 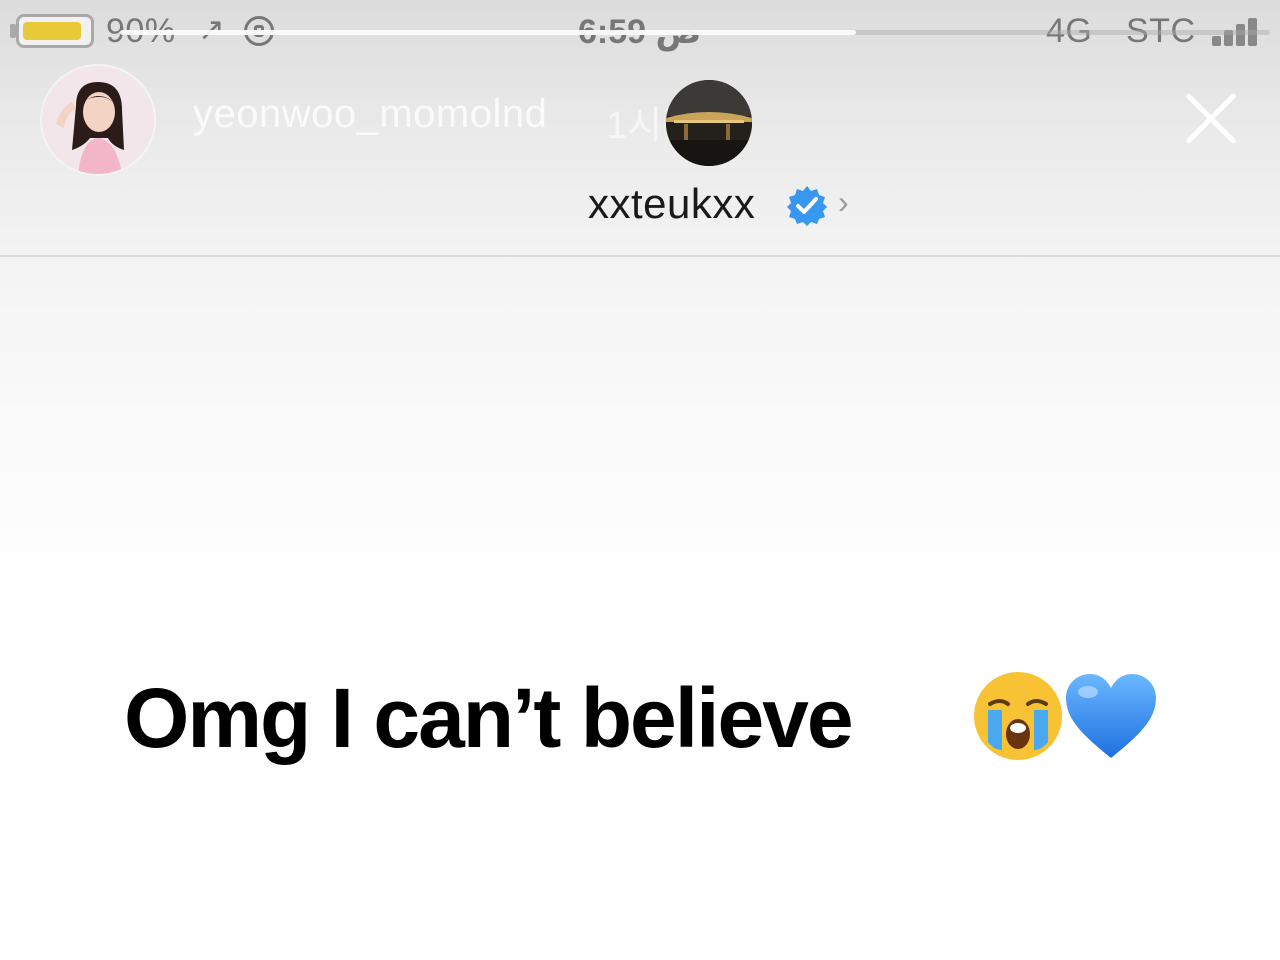 I want to click on story-progress-bar, so click(x=695, y=32).